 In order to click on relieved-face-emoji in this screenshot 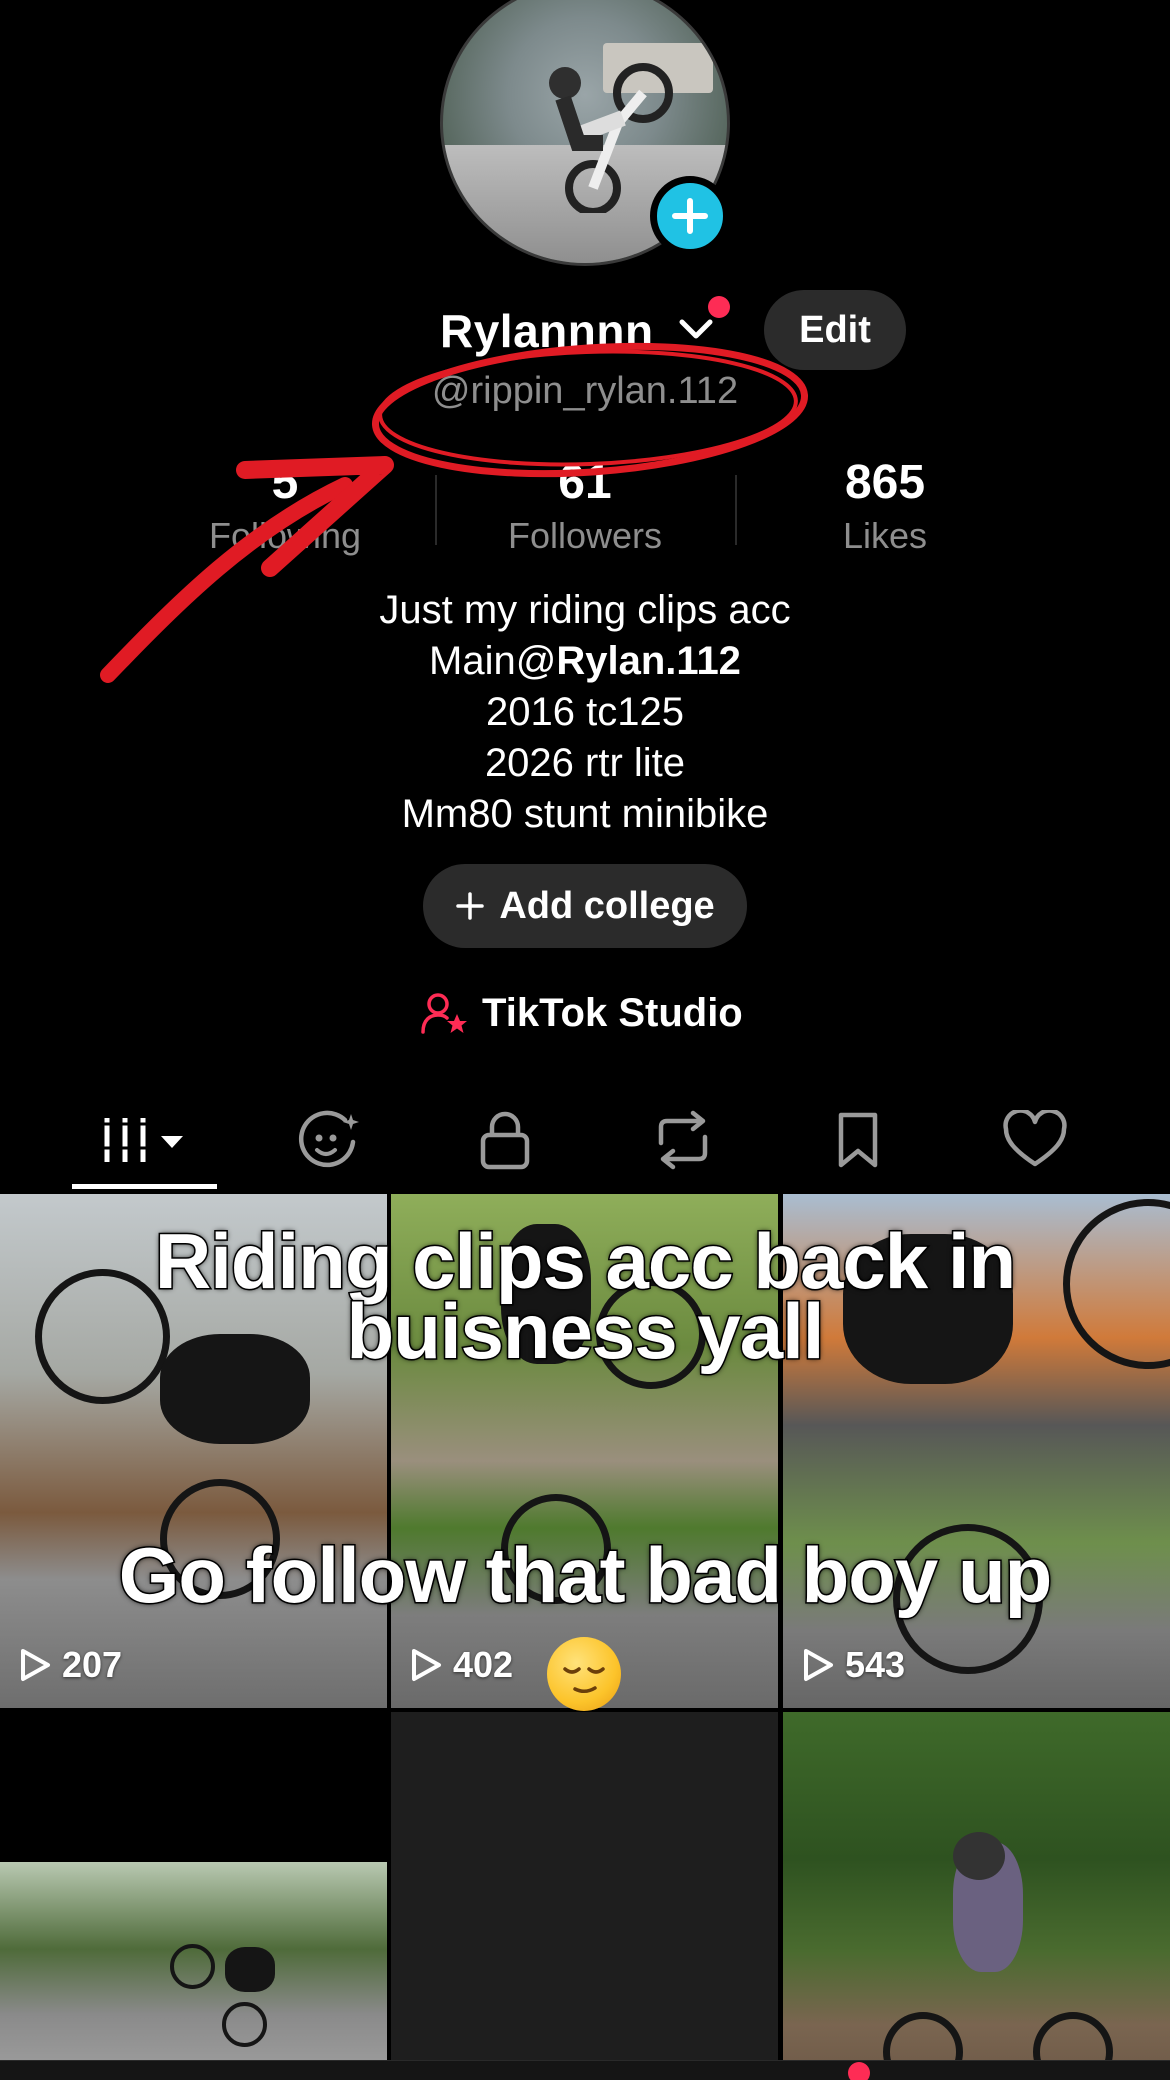, I will do `click(584, 1674)`.